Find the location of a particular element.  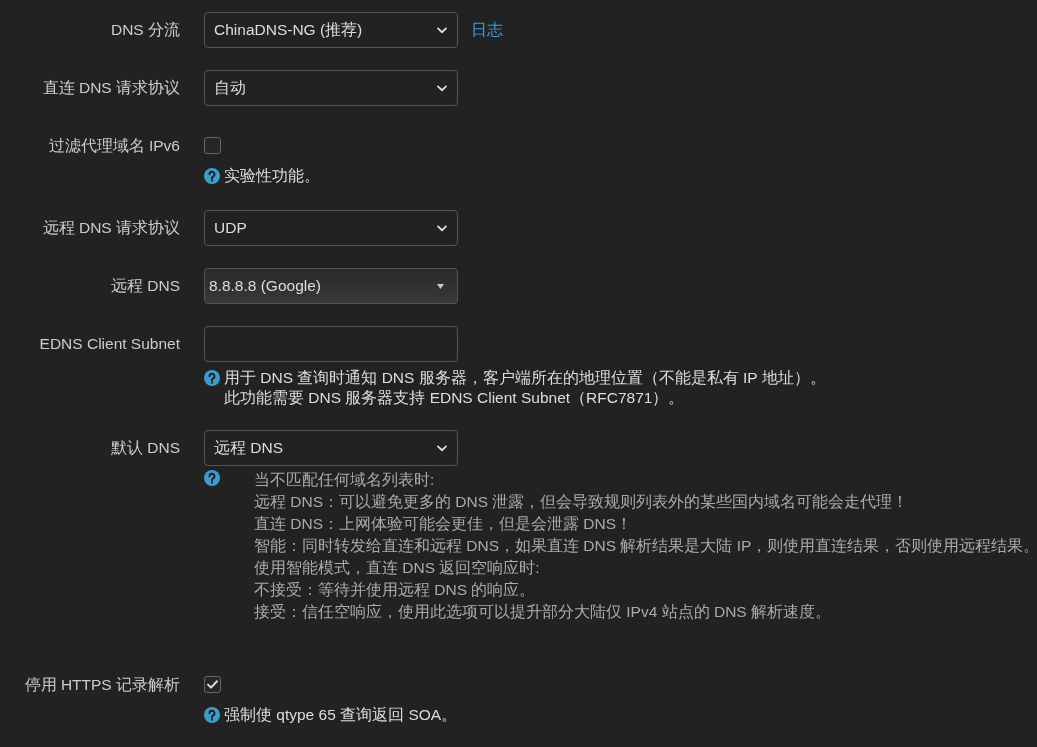

help-text: 接受：信任空响应，使用此选项可以提升部分大陆仅 IPv4 站点的 DNS 解析速度。 is located at coordinates (543, 612).